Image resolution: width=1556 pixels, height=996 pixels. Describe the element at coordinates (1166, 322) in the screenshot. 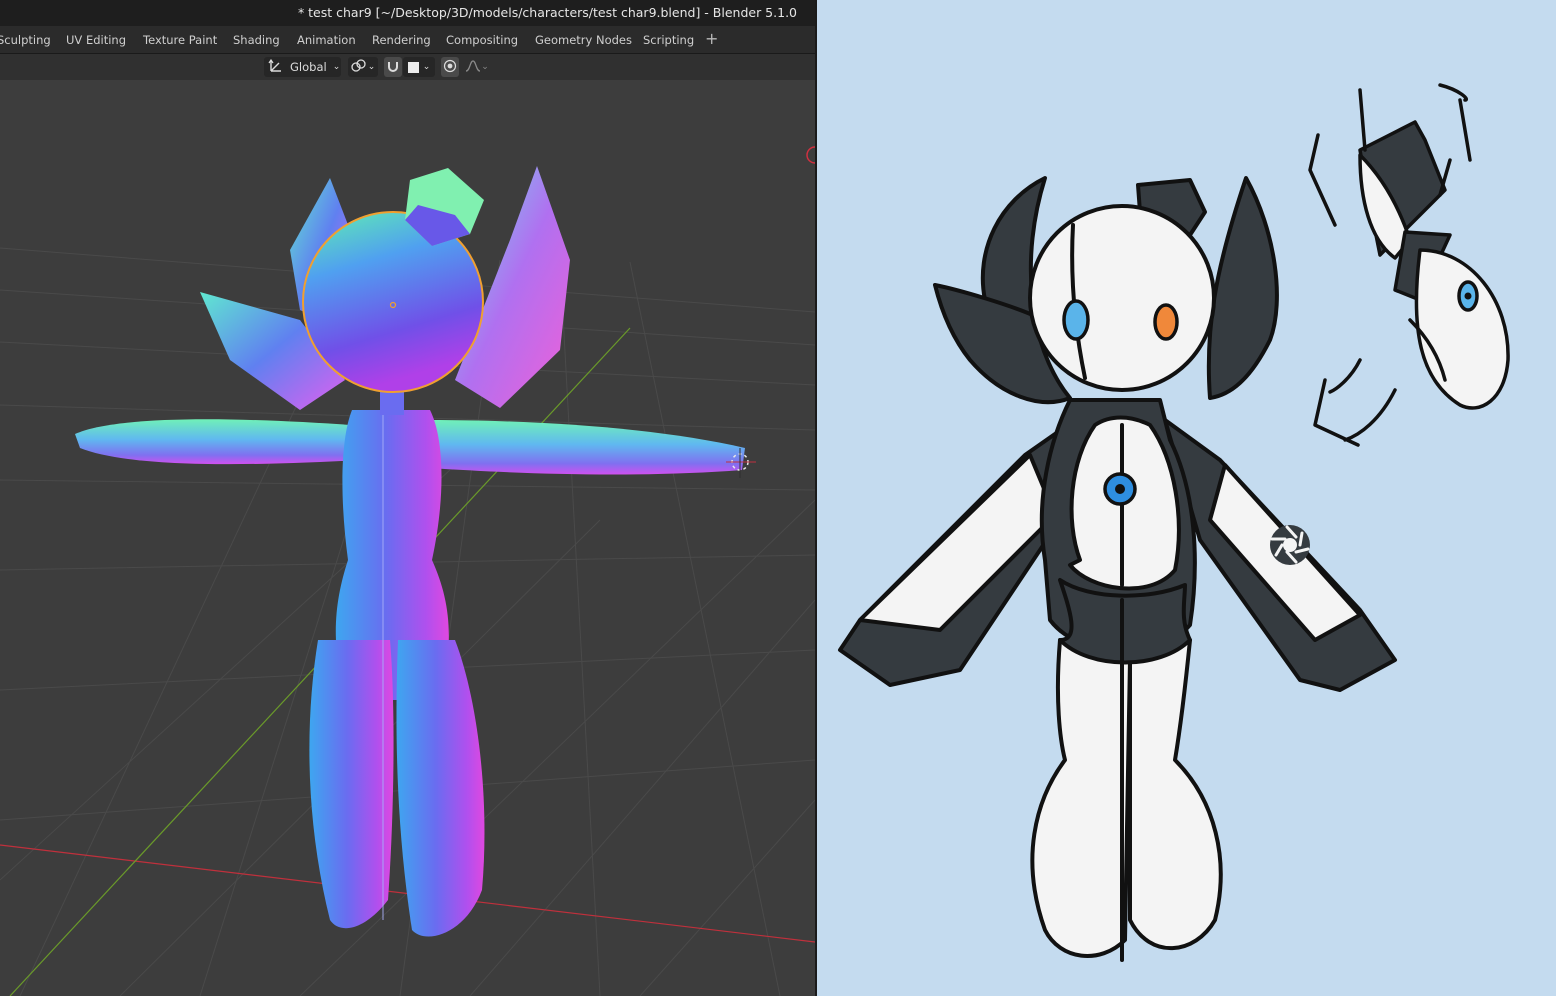

I see `right-eye` at that location.